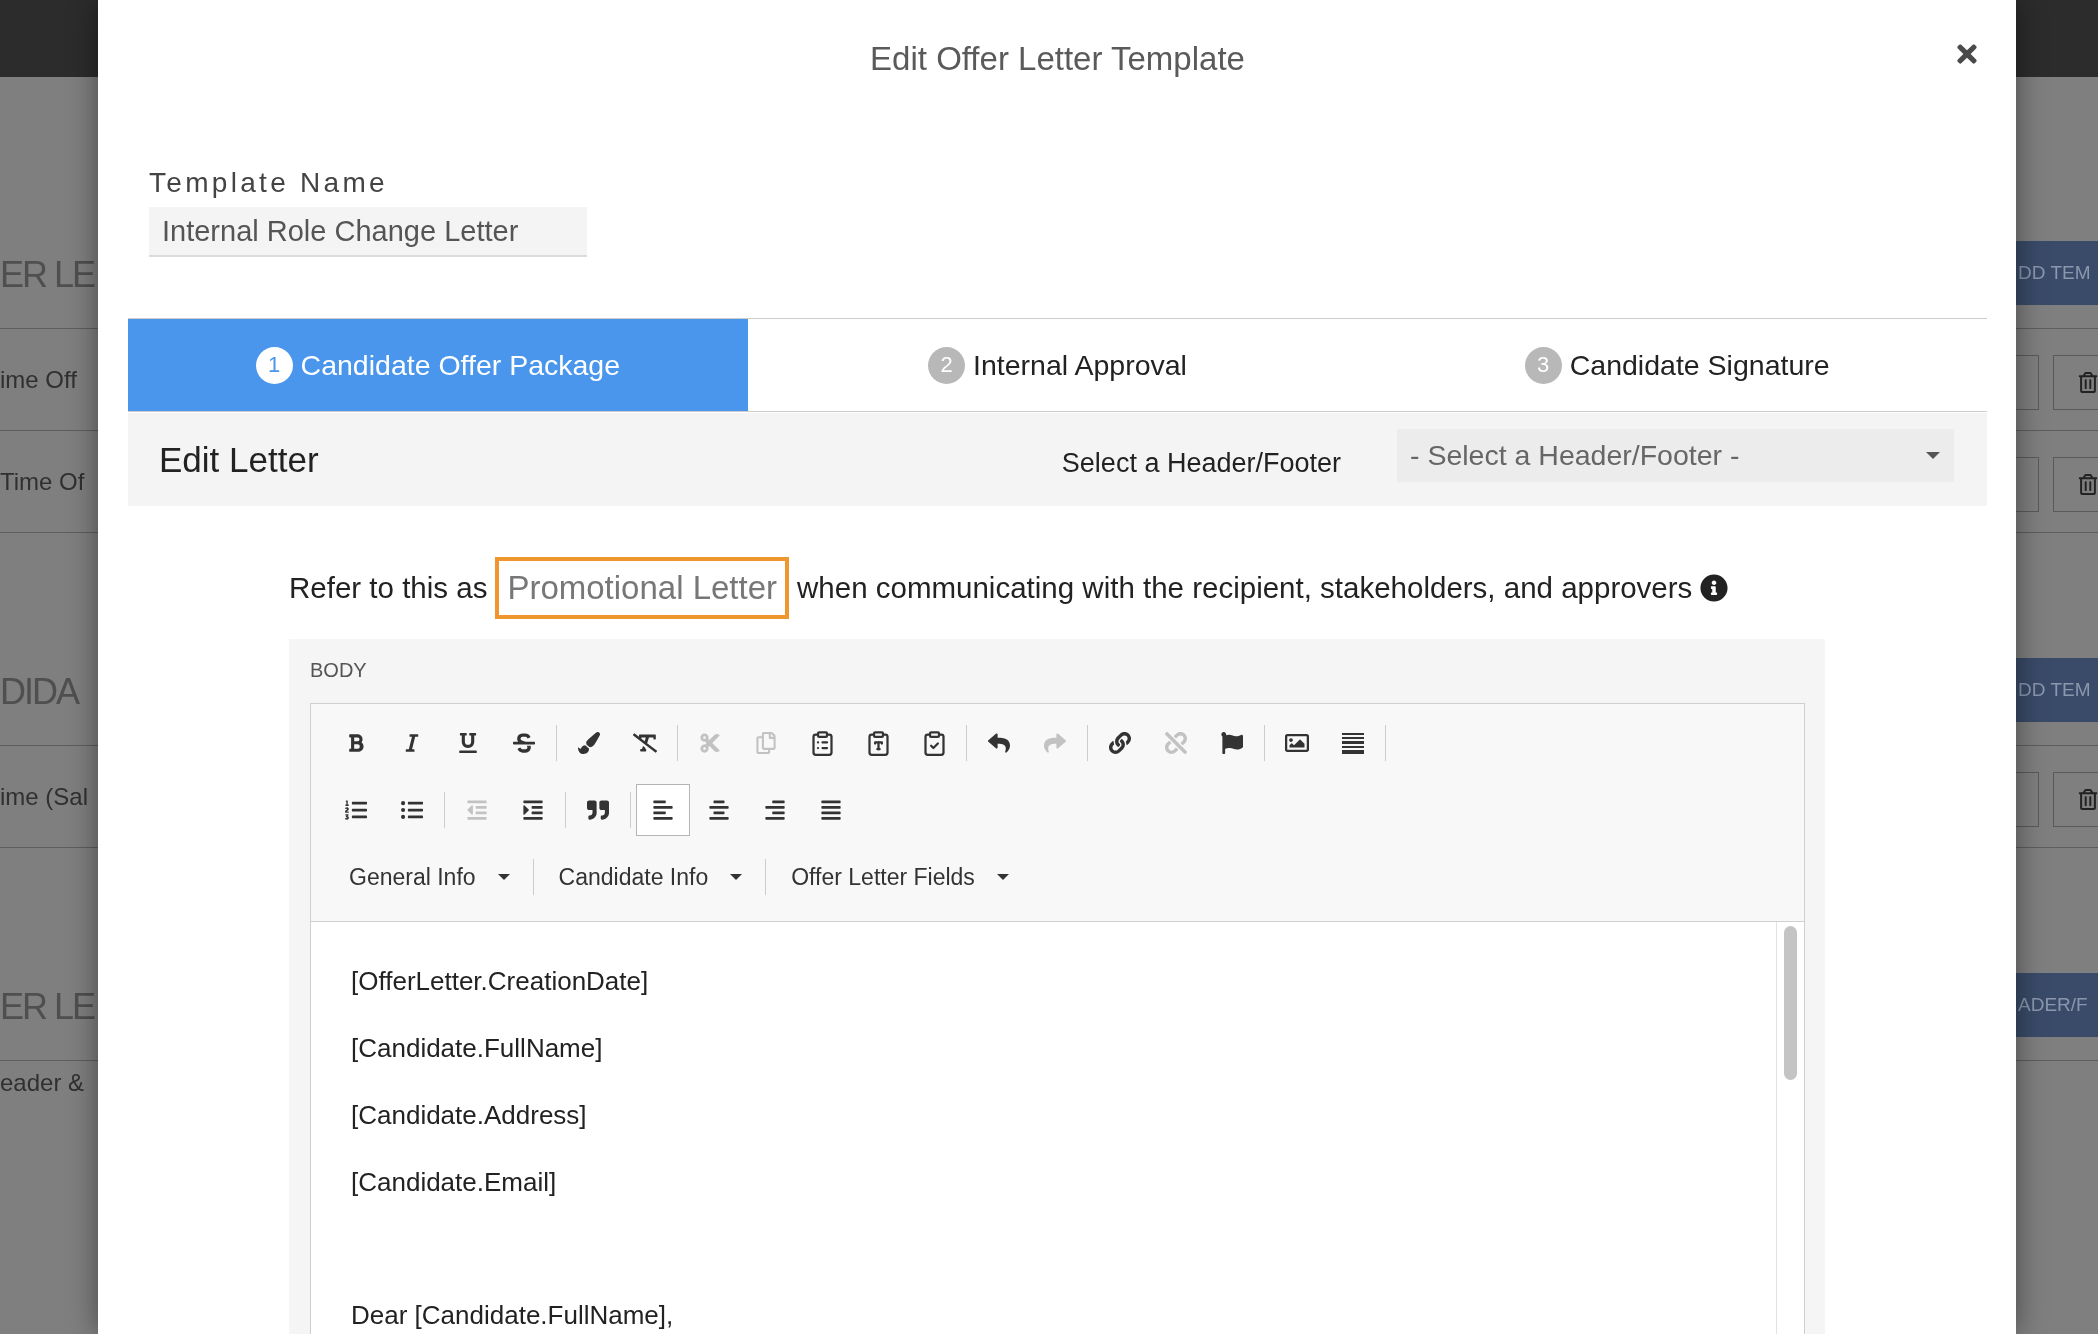 Image resolution: width=2098 pixels, height=1334 pixels. I want to click on merge-field-text: [Candidate.Address], so click(469, 1115).